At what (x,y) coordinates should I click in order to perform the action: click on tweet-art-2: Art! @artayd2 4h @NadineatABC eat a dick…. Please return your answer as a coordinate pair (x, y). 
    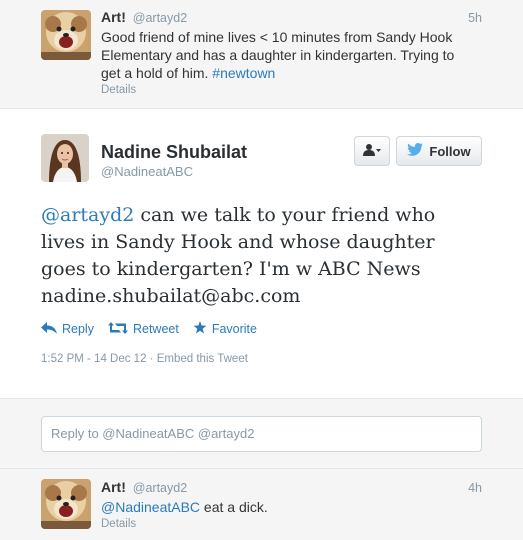
    Looking at the image, I should click on (261, 504).